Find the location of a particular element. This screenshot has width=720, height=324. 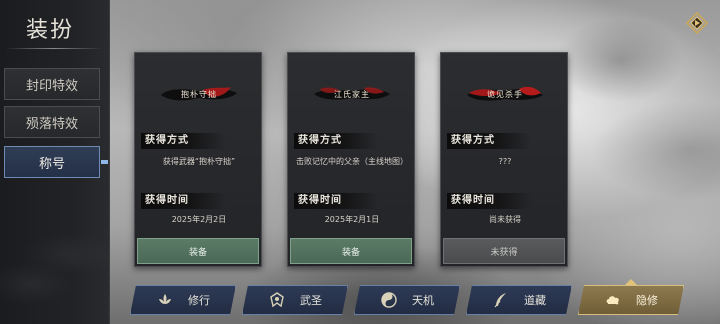

title-banner: 诡见杀手 is located at coordinates (505, 94).